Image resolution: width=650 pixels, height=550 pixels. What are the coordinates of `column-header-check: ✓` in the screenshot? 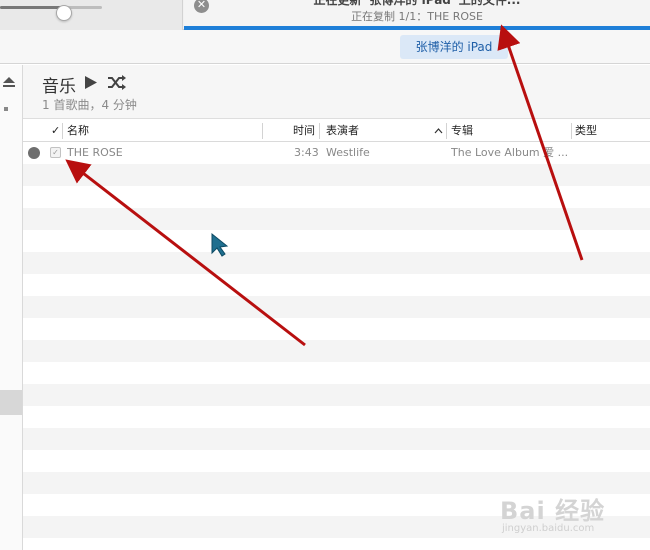 It's located at (55, 131).